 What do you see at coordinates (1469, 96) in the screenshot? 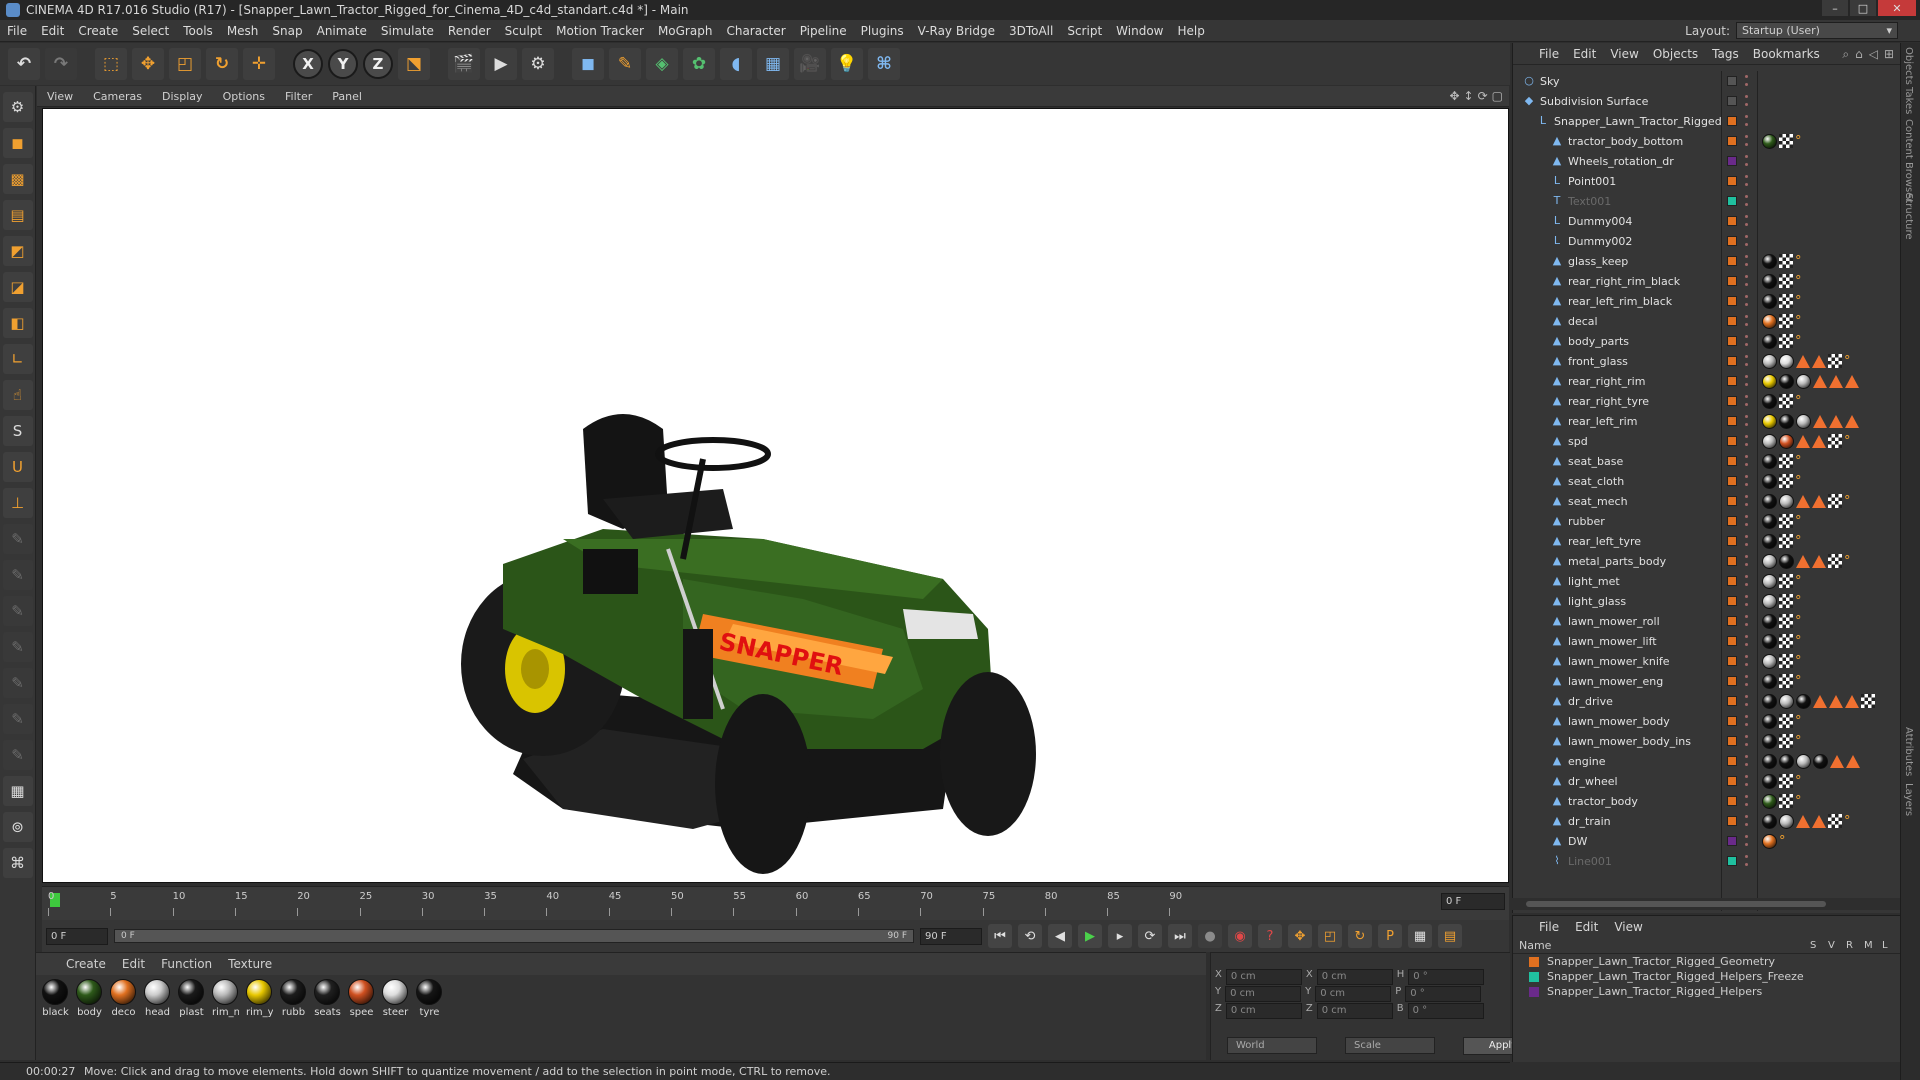
I see `dolly-icon: ↕` at bounding box center [1469, 96].